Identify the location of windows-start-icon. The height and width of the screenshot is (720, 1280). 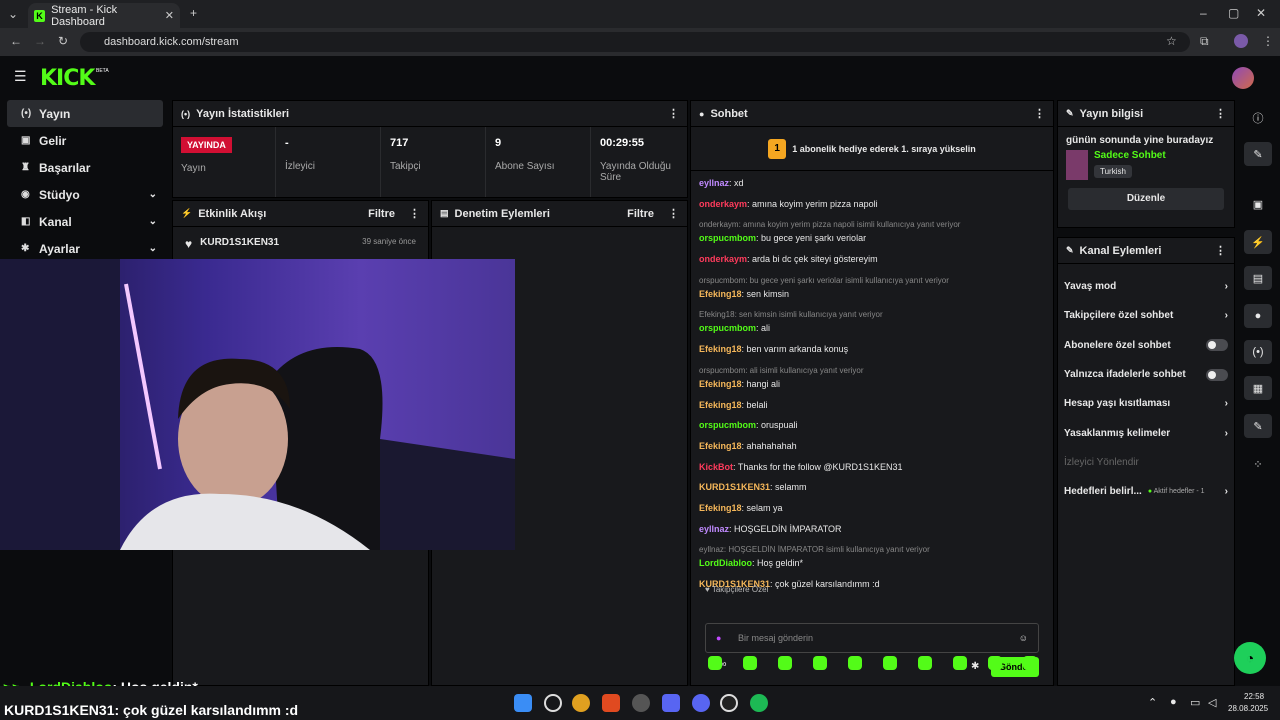
(523, 703).